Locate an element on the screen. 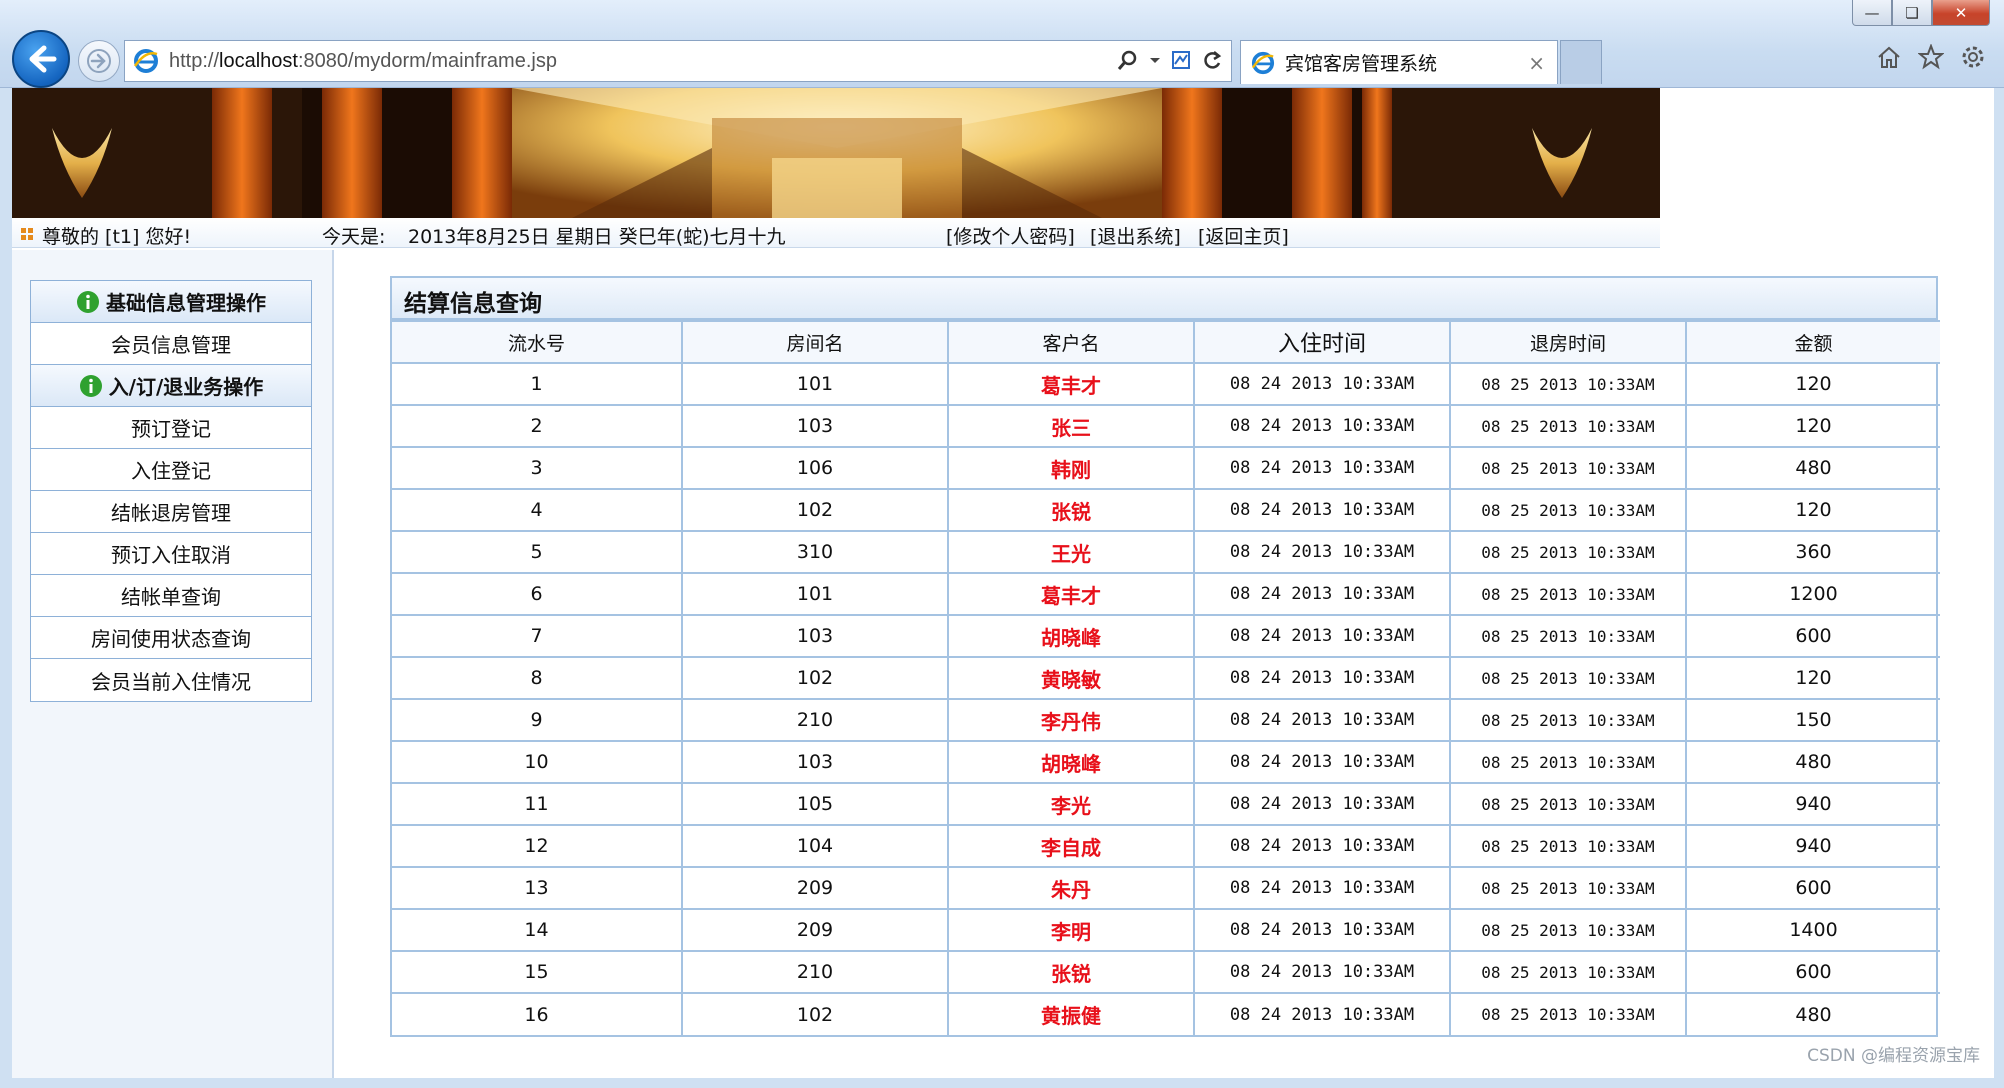  chevron-down-icon is located at coordinates (1155, 60).